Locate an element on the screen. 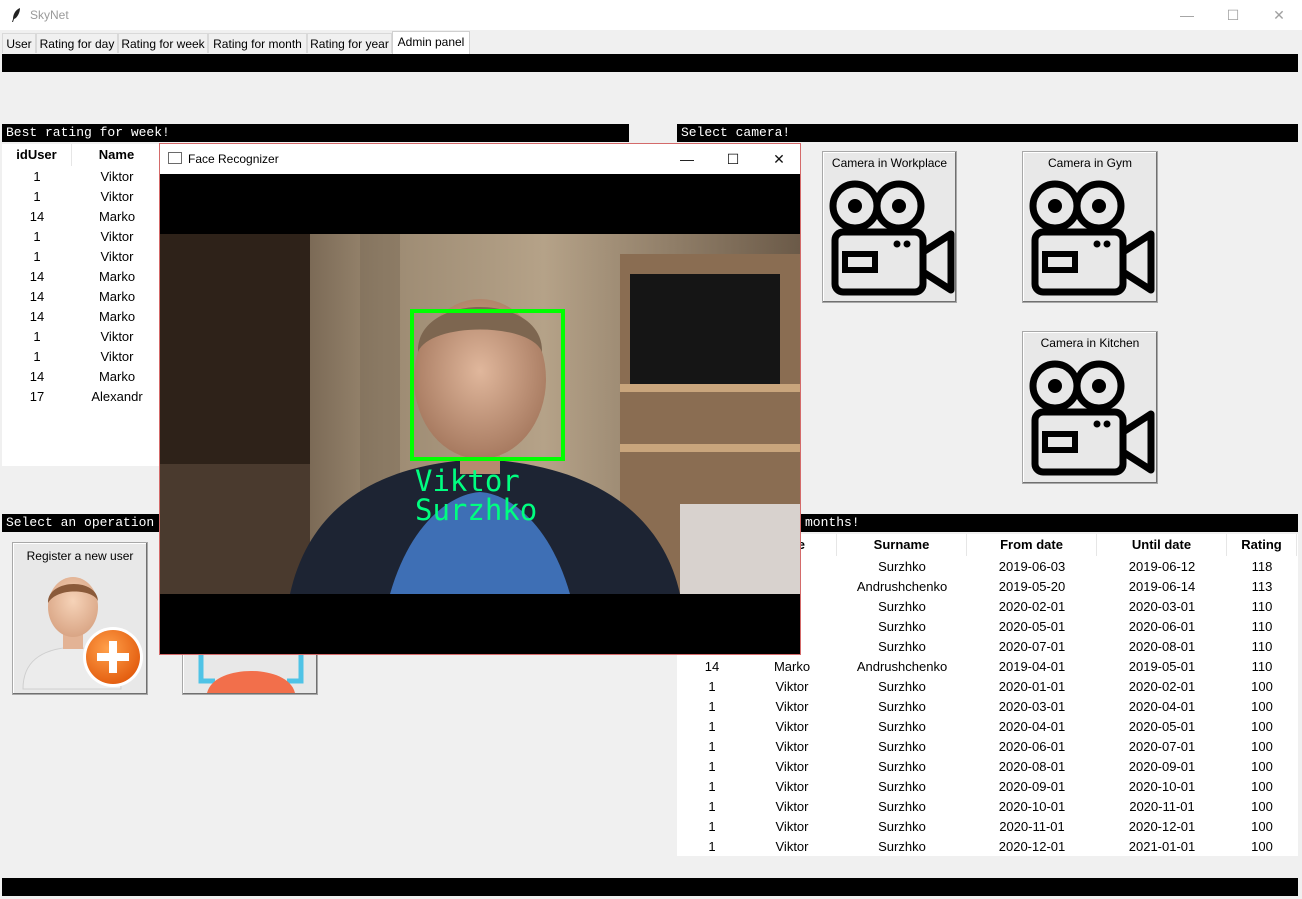  column-header: idUser is located at coordinates (37, 155).